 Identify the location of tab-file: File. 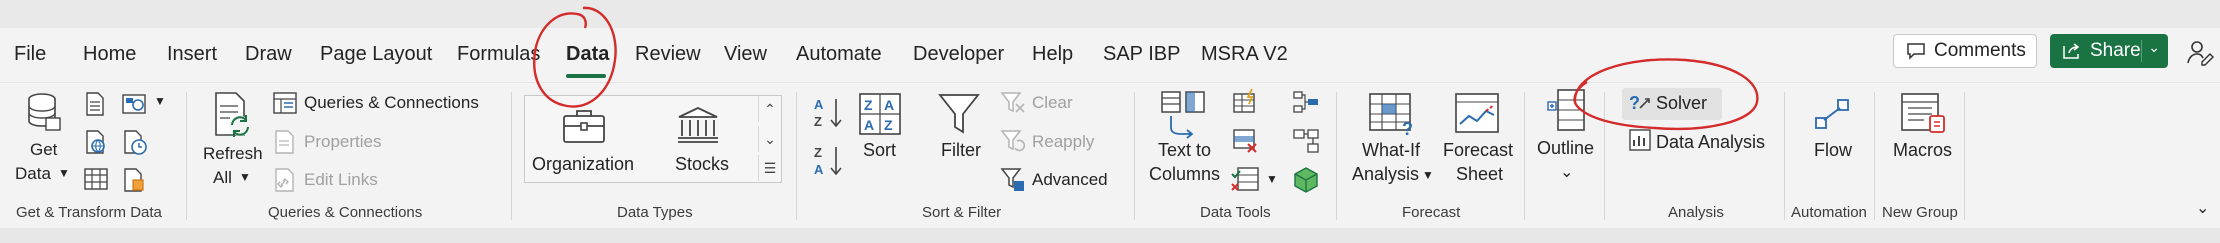
(30, 54).